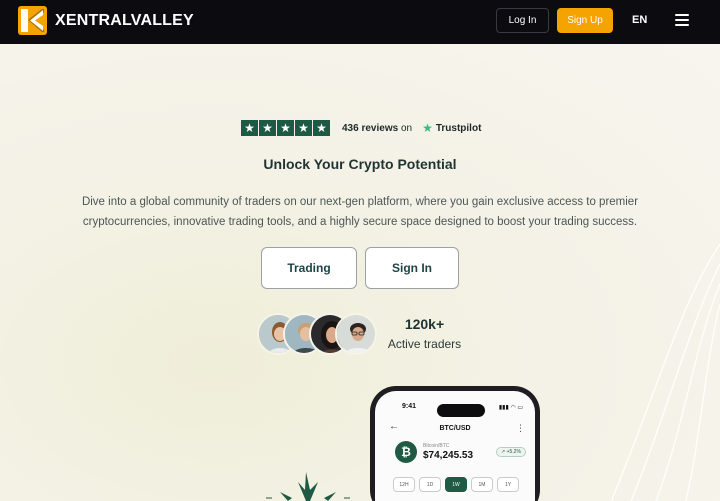 Image resolution: width=720 pixels, height=501 pixels. What do you see at coordinates (585, 20) in the screenshot?
I see `signup-button: Sign Up` at bounding box center [585, 20].